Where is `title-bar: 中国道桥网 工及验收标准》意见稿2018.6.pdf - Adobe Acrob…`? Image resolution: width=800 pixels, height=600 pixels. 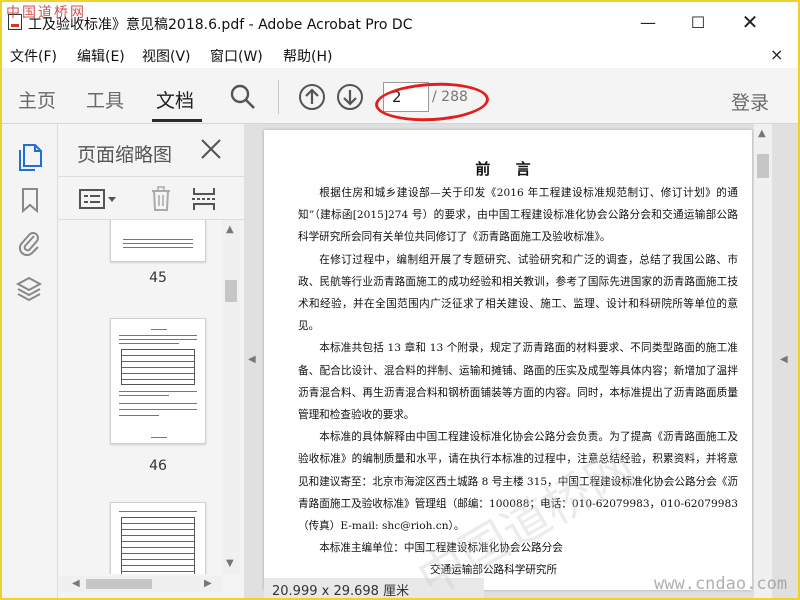 title-bar: 中国道桥网 工及验收标准》意见稿2018.6.pdf - Adobe Acrob… is located at coordinates (400, 22).